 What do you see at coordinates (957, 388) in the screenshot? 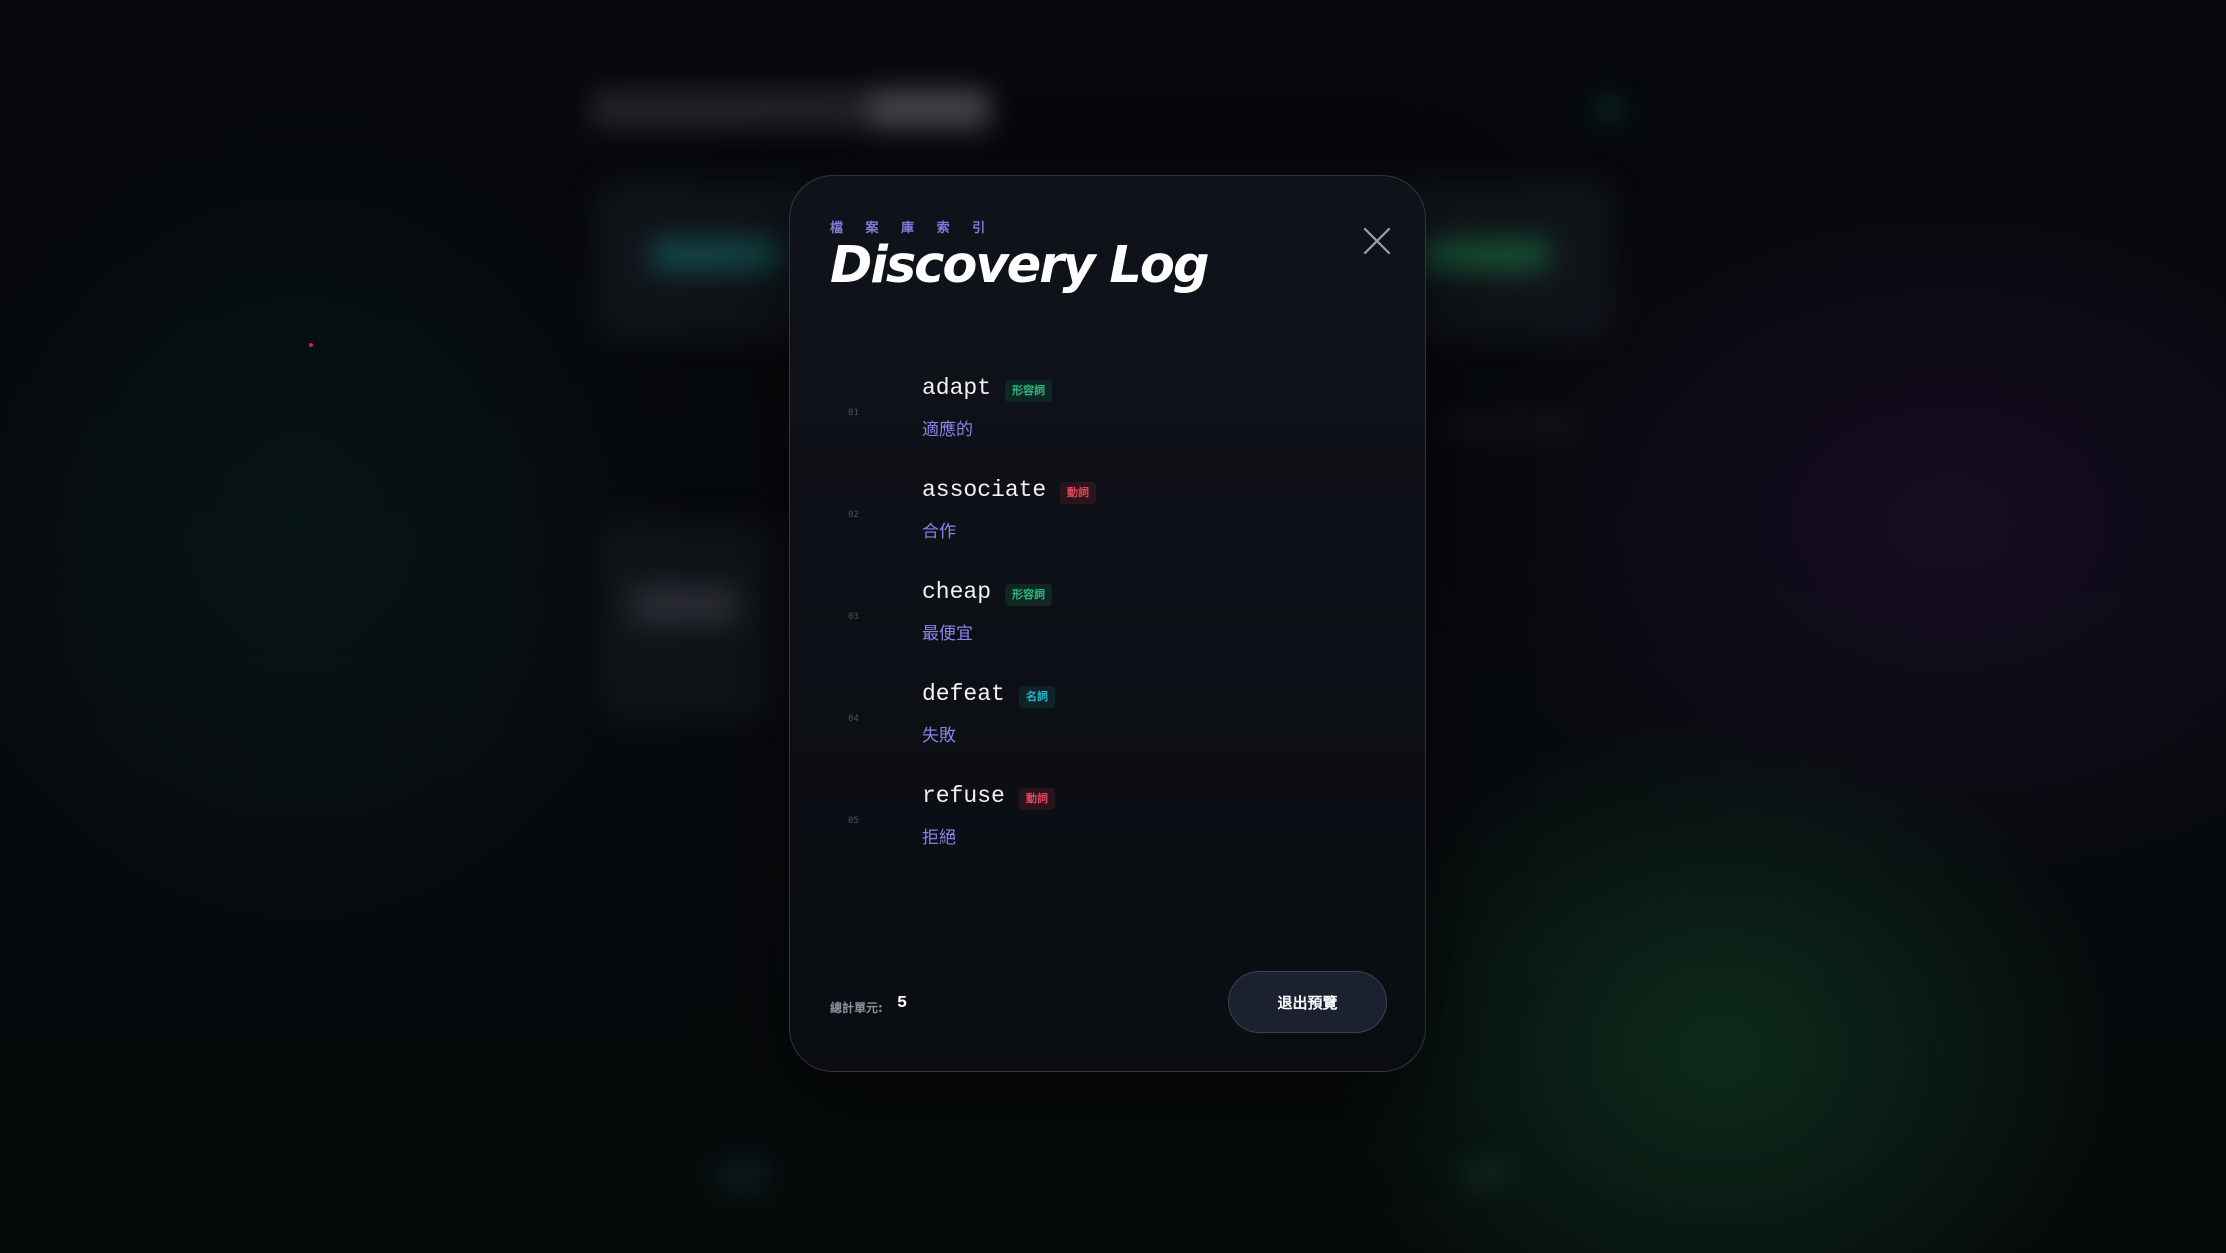
I see `entry-word: adapt` at bounding box center [957, 388].